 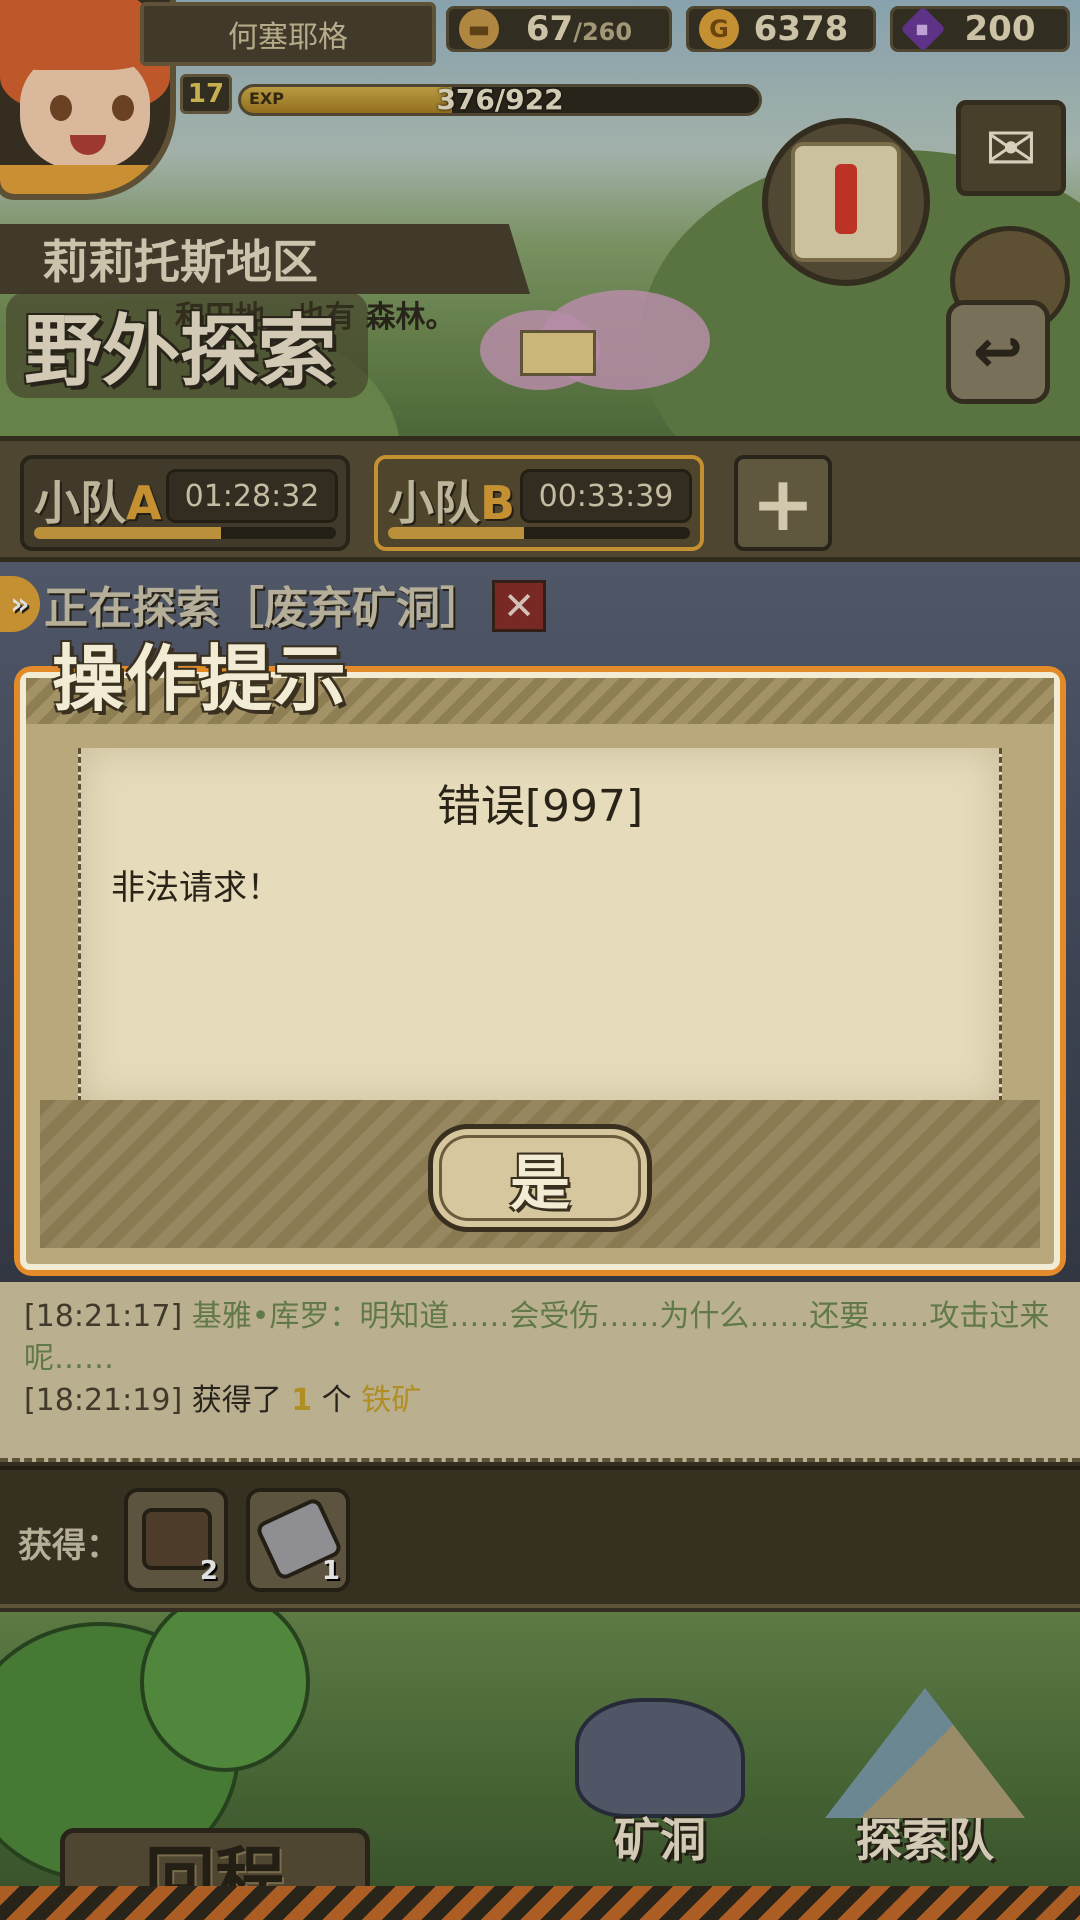 What do you see at coordinates (540, 1178) in the screenshot?
I see `confirm-button: 是` at bounding box center [540, 1178].